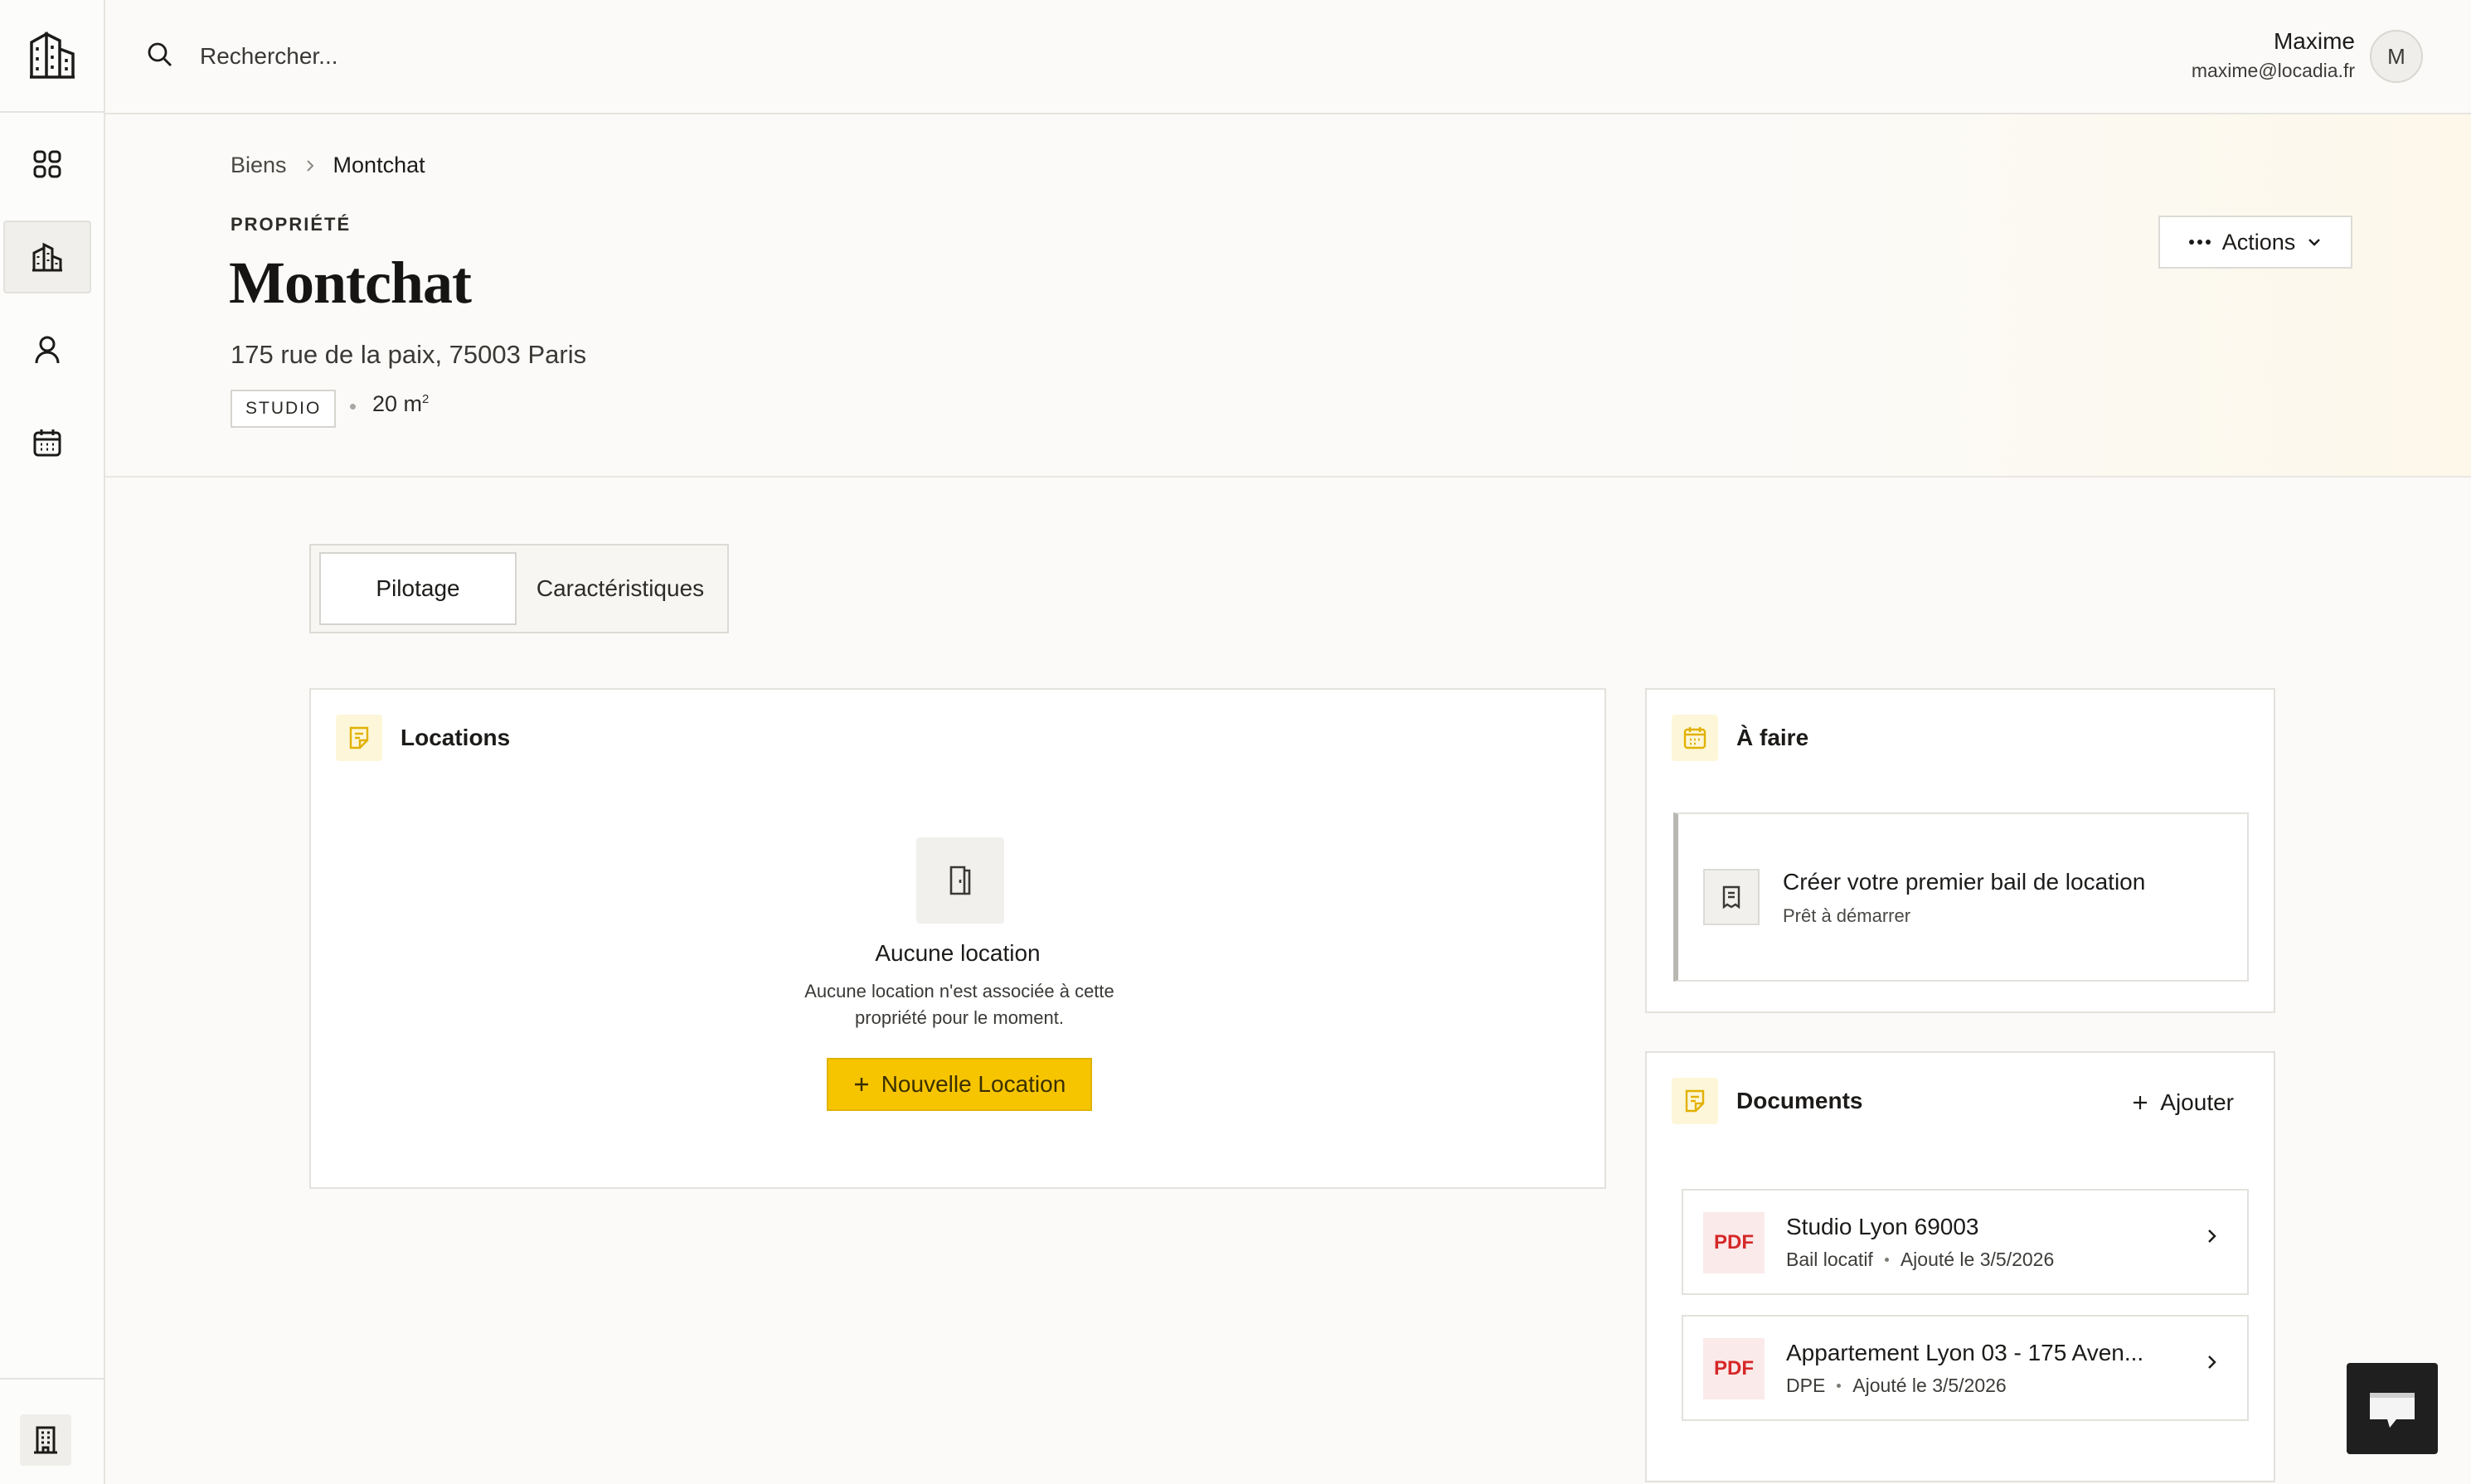  I want to click on sidebar-item-tenants, so click(47, 349).